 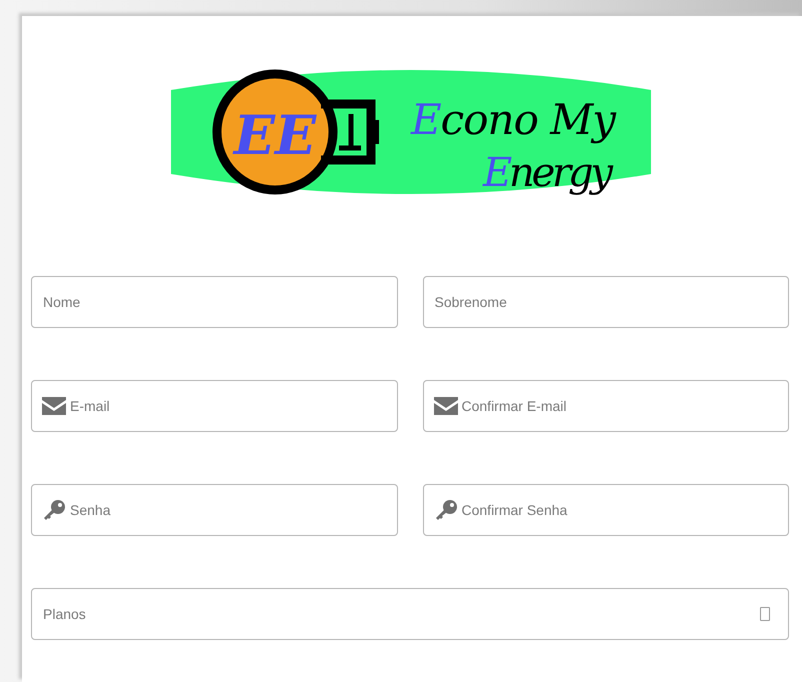 What do you see at coordinates (214, 406) in the screenshot?
I see `email-field: E-mail` at bounding box center [214, 406].